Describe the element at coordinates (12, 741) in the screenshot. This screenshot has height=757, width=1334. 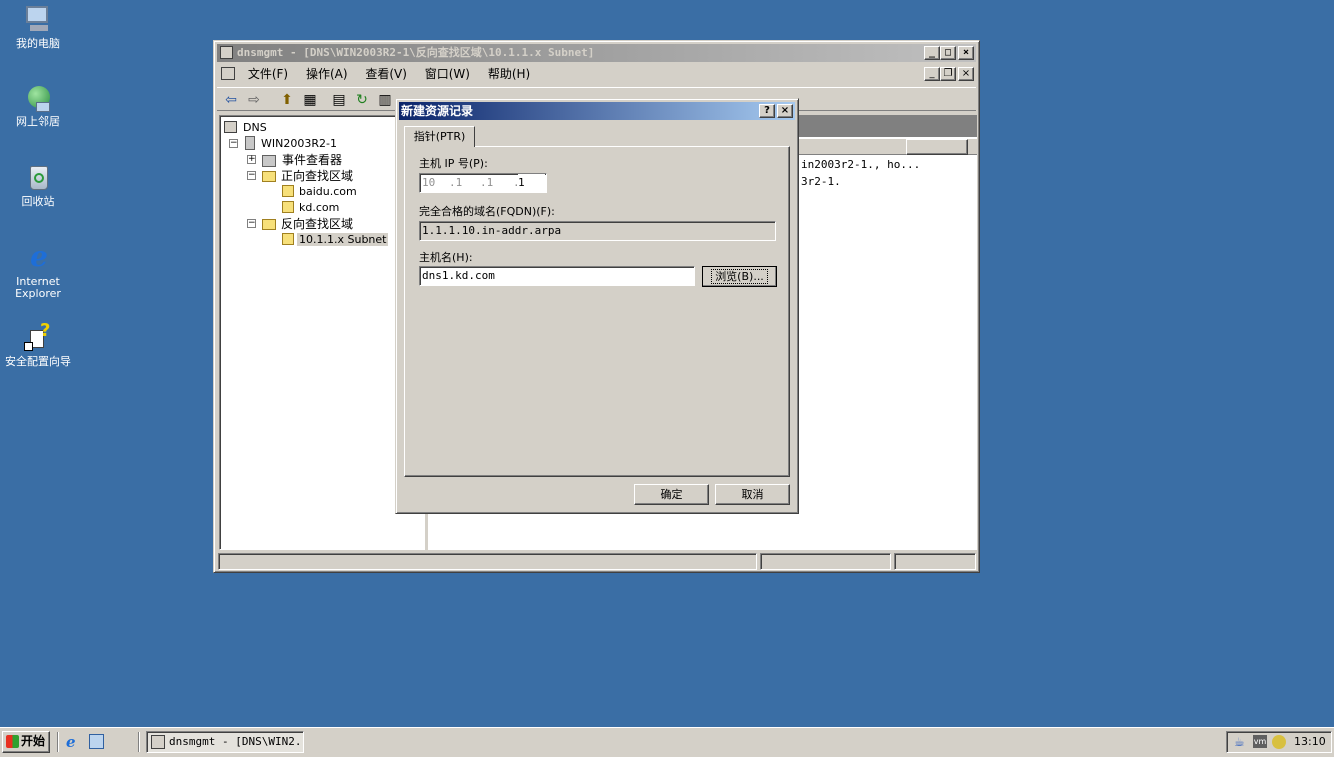
I see `windows-logo-icon` at that location.